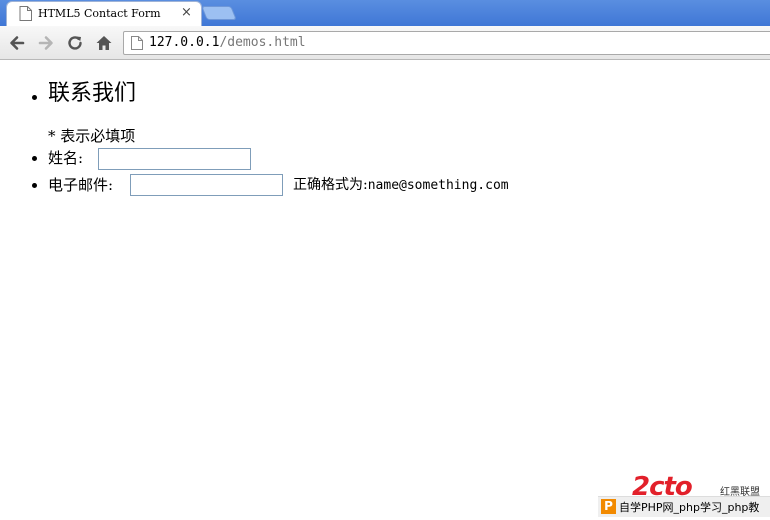 Image resolution: width=770 pixels, height=520 pixels. I want to click on page-icon, so click(137, 43).